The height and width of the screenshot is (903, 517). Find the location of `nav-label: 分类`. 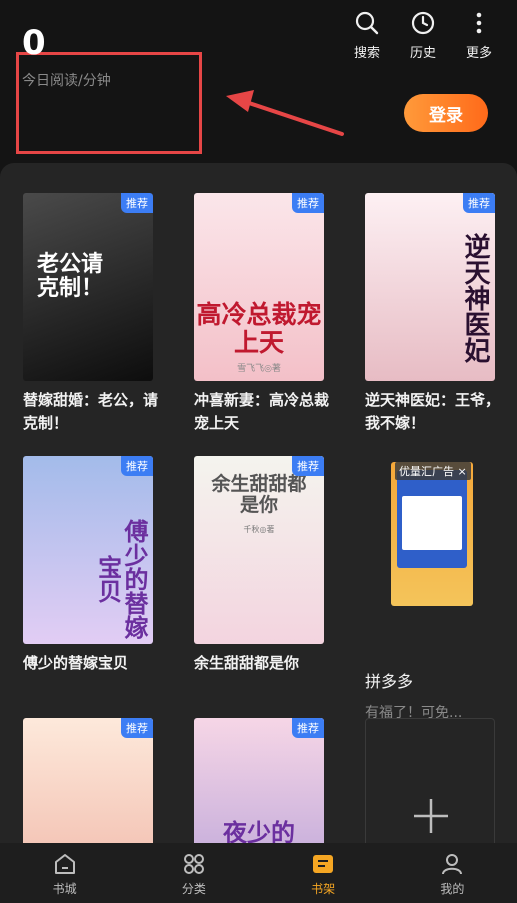

nav-label: 分类 is located at coordinates (193, 889).